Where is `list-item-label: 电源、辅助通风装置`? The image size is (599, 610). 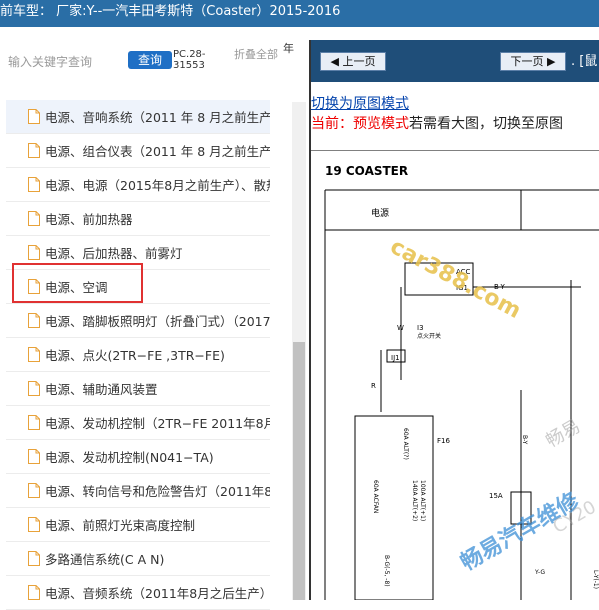
list-item-label: 电源、辅助通风装置 is located at coordinates (101, 389).